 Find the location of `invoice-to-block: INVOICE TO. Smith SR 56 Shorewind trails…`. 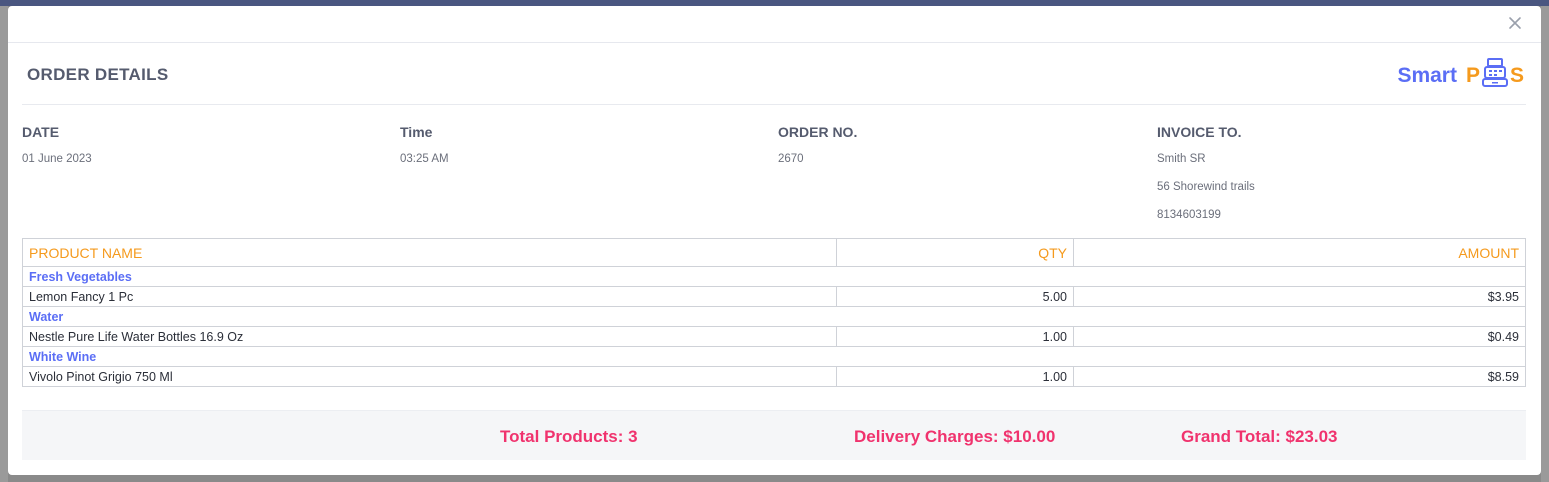

invoice-to-block: INVOICE TO. Smith SR 56 Shorewind trails… is located at coordinates (1206, 172).